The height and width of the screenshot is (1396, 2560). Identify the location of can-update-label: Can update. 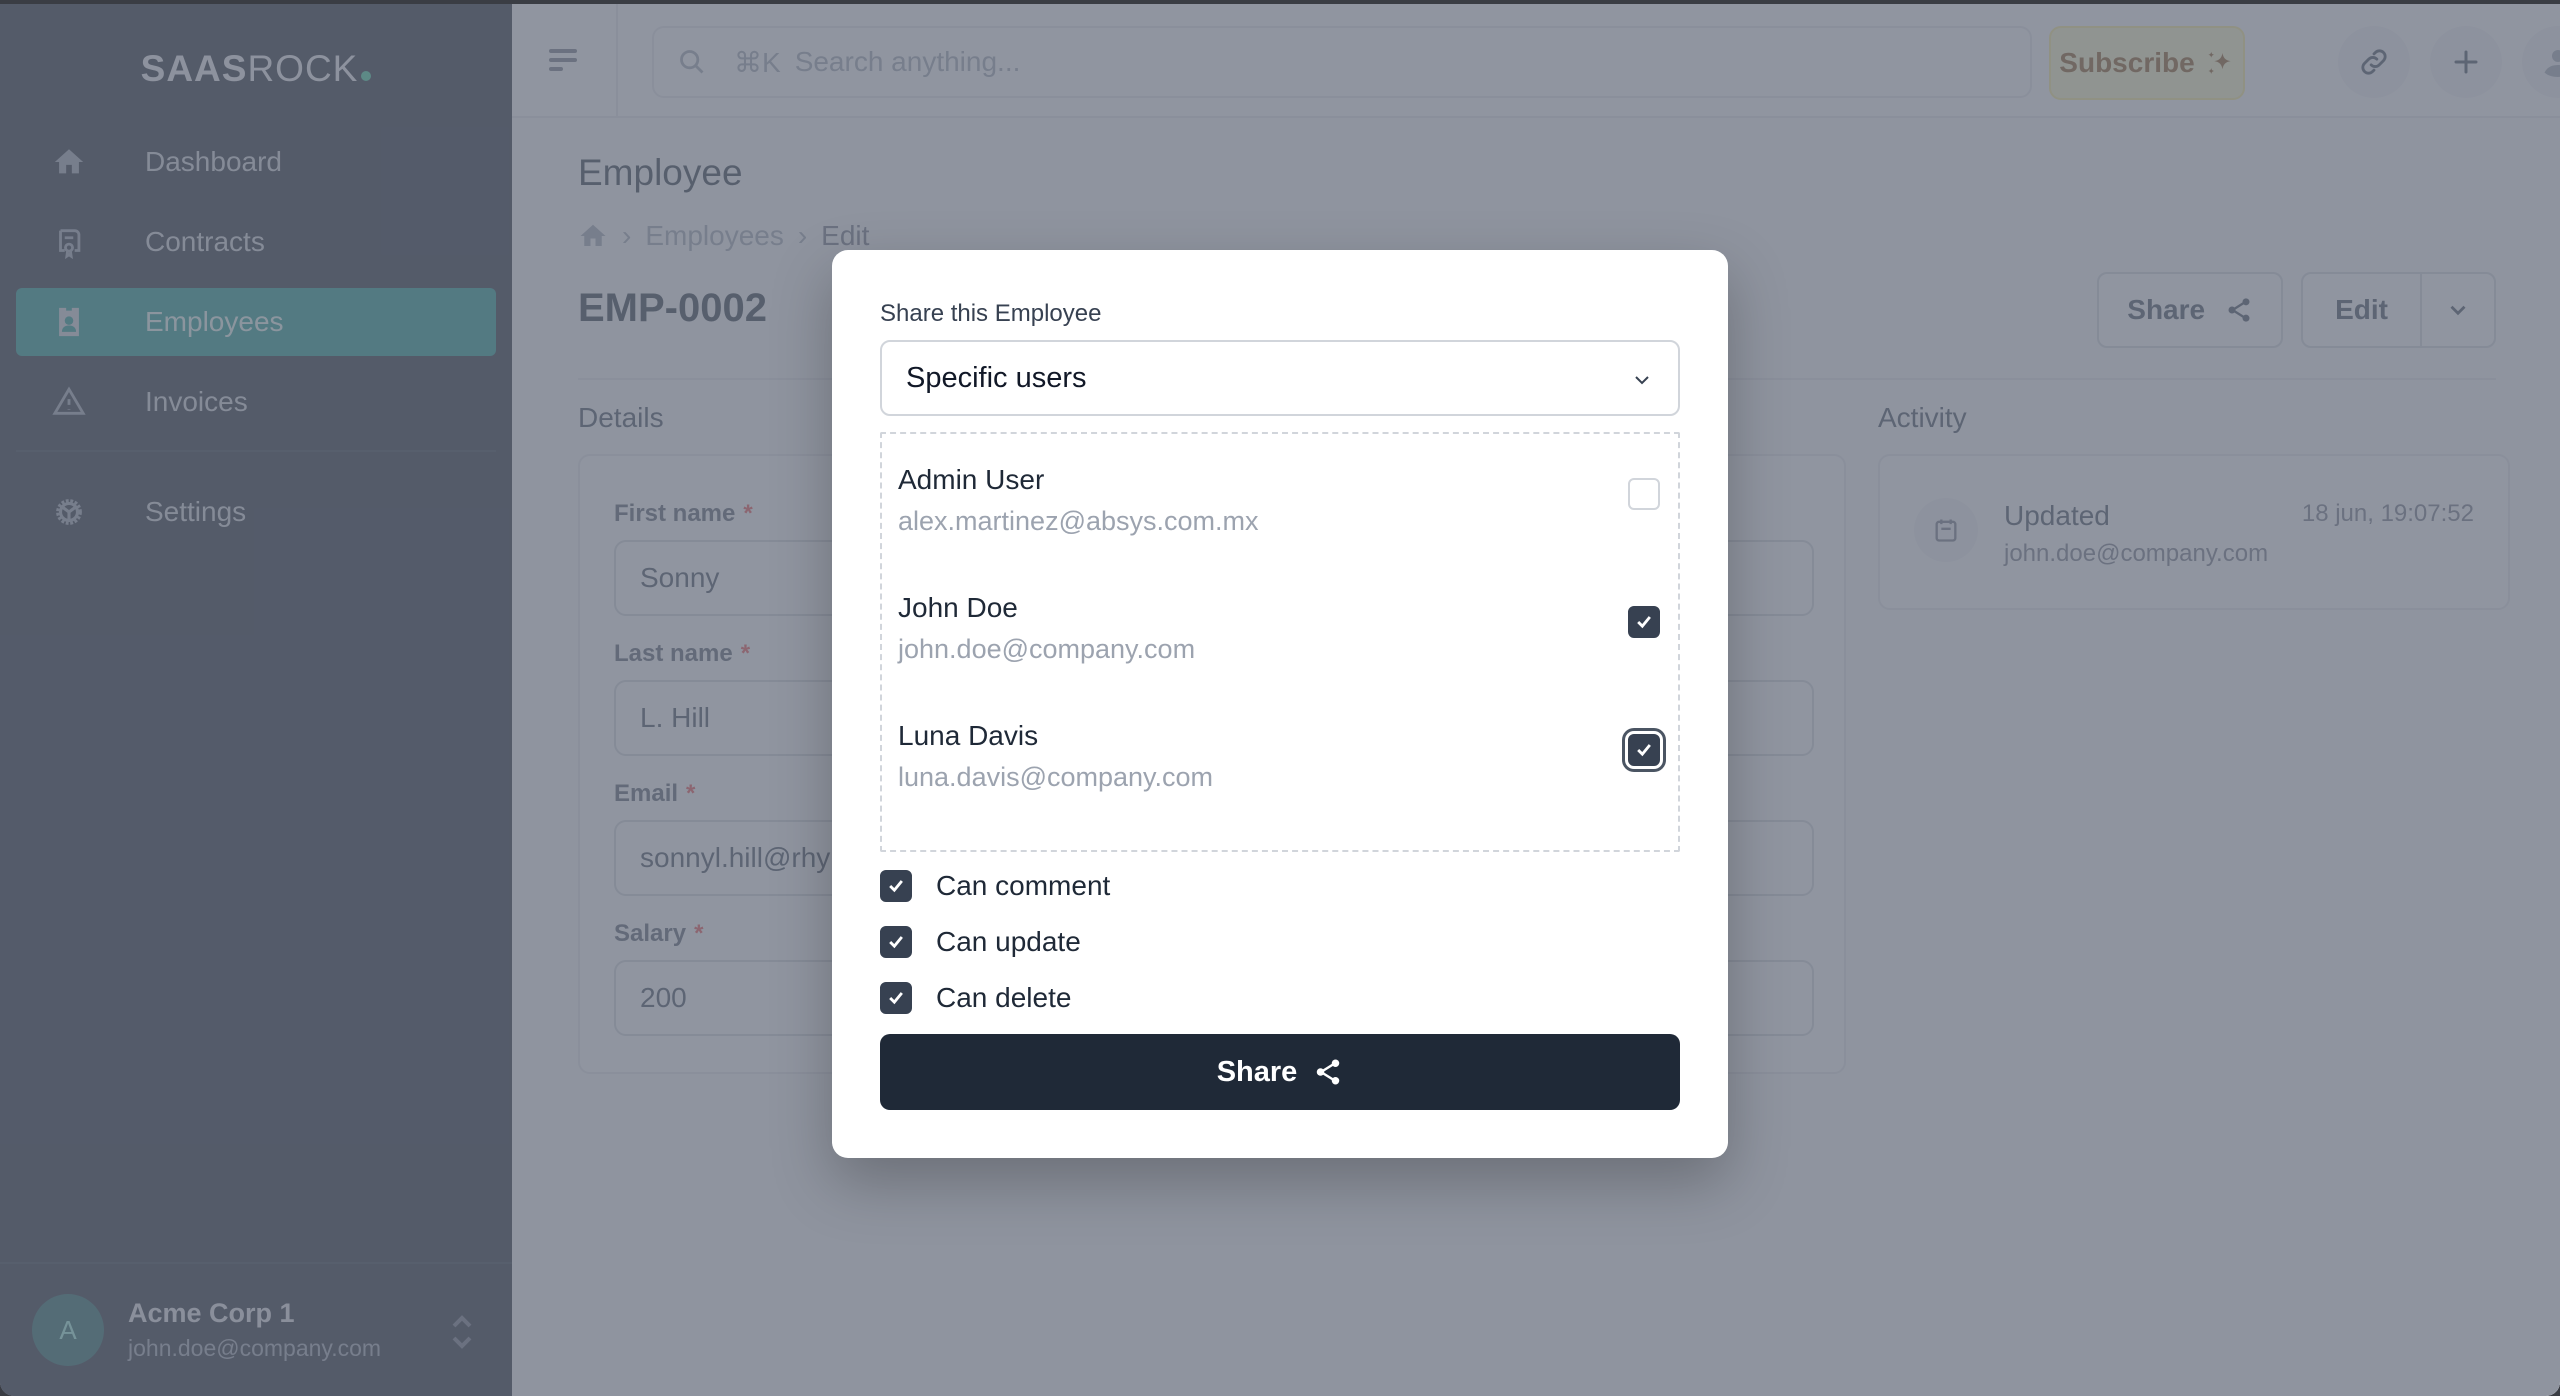
(1008, 941).